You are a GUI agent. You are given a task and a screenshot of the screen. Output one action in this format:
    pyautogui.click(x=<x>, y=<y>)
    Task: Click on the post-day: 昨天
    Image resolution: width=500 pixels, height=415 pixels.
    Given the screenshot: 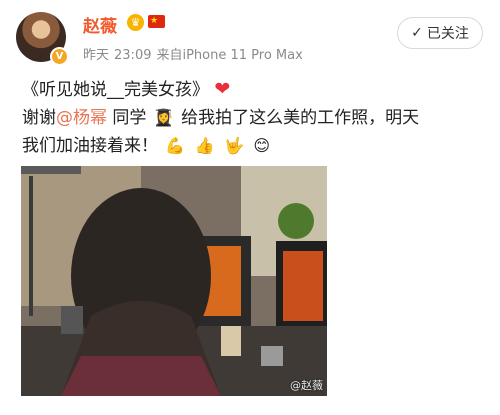 What is the action you would take?
    pyautogui.click(x=96, y=55)
    